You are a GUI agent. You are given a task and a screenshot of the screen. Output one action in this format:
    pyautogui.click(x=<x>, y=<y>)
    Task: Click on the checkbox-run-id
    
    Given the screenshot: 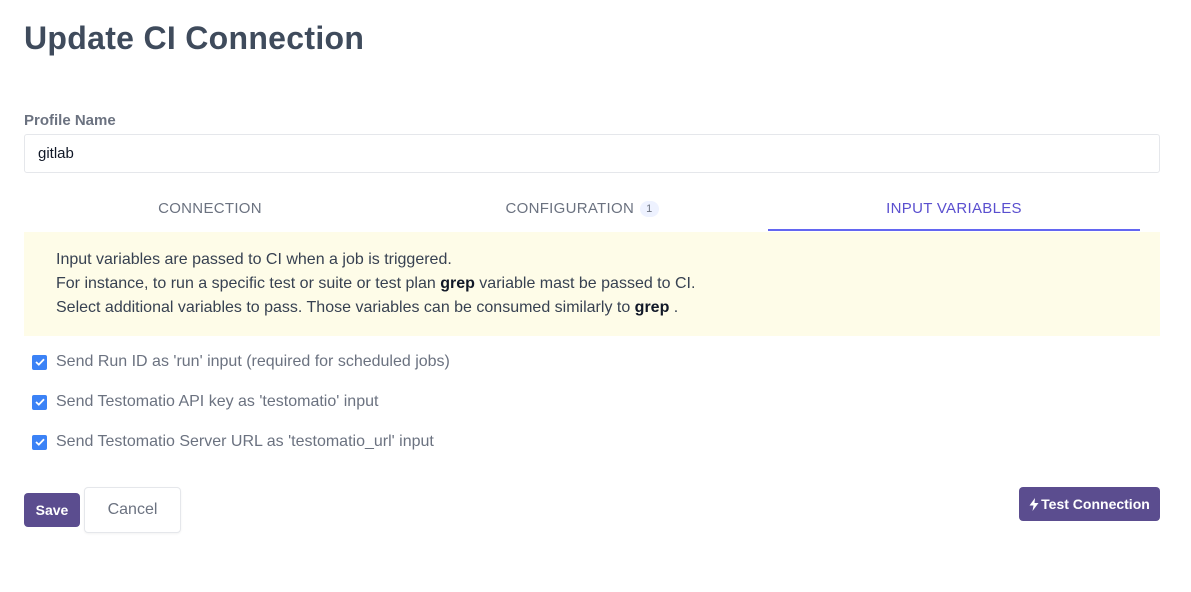 What is the action you would take?
    pyautogui.click(x=39, y=362)
    